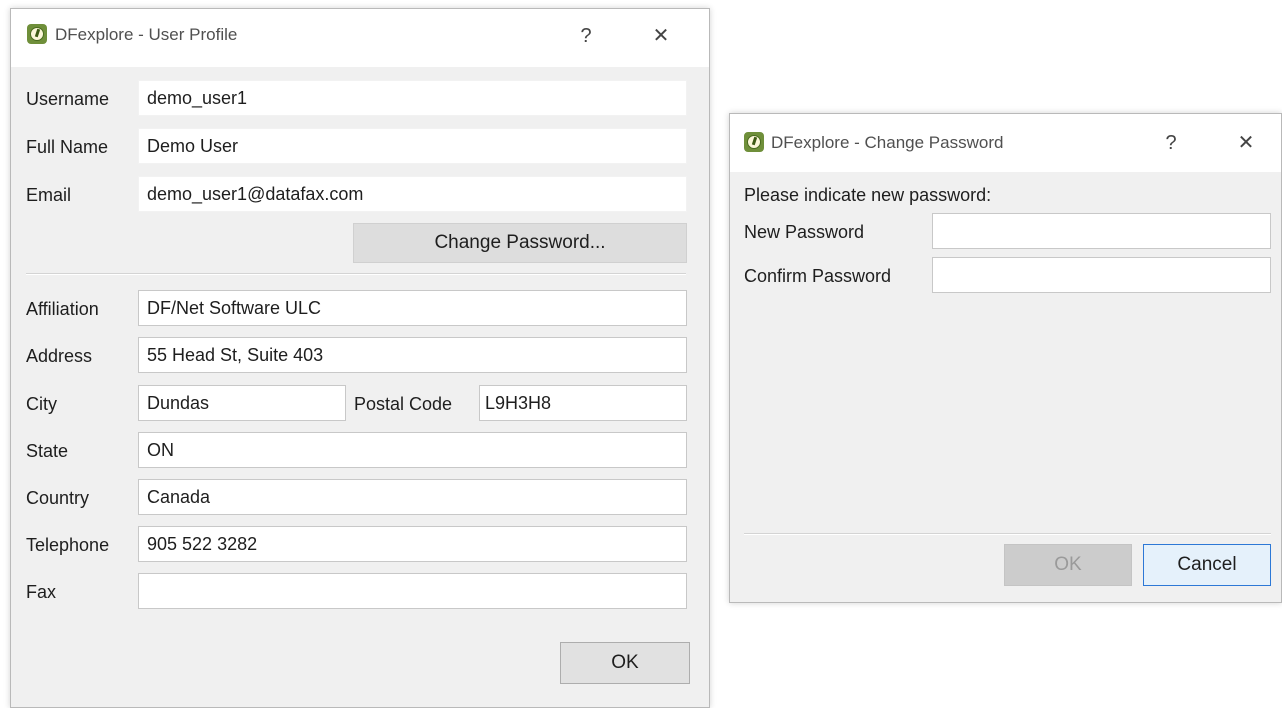 The image size is (1282, 708). I want to click on state-field: ON, so click(412, 450).